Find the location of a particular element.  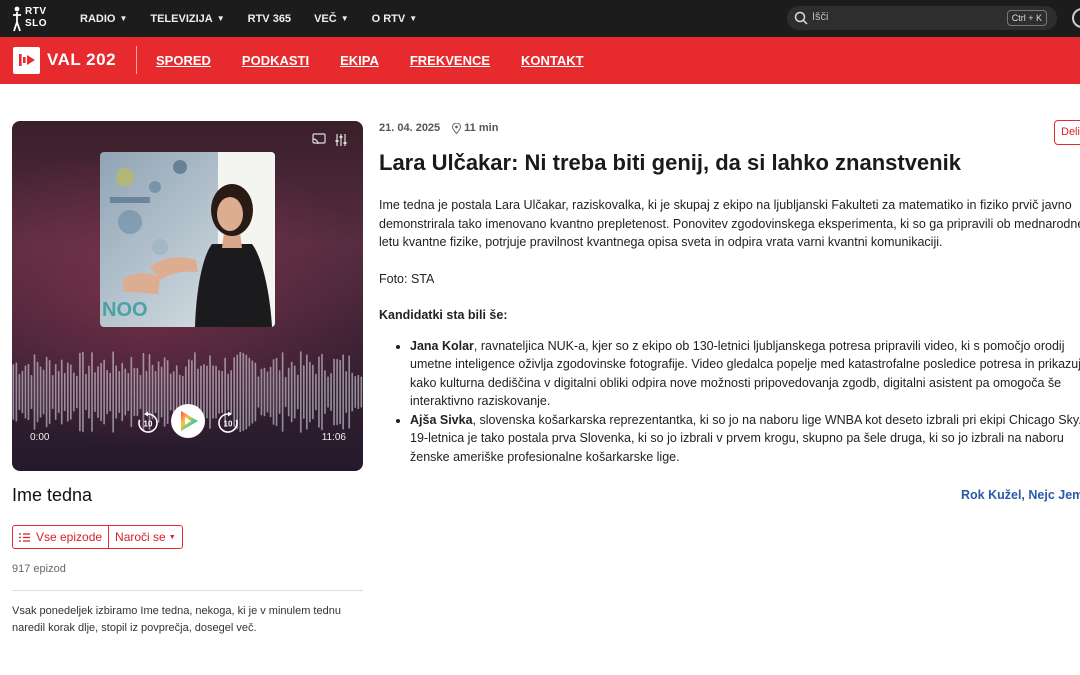

search-shortcut-hint: Ctrl + K is located at coordinates (1026, 18).